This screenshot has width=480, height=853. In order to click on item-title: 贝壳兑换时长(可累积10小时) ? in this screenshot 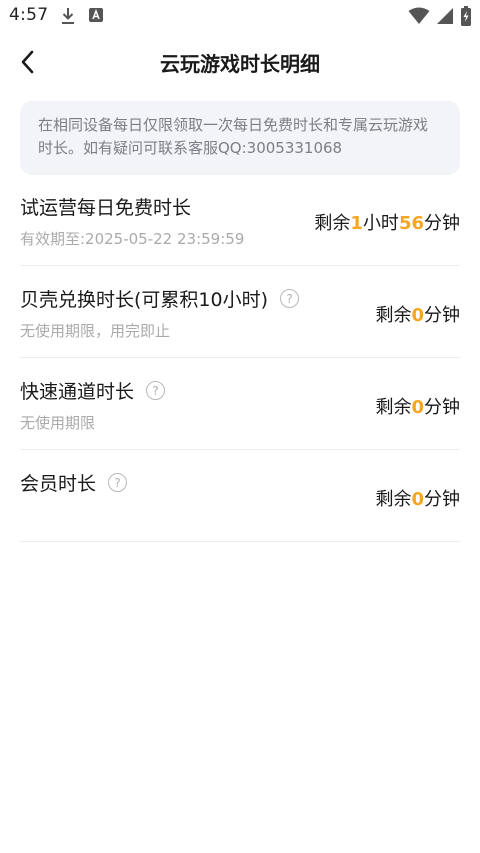, I will do `click(160, 298)`.